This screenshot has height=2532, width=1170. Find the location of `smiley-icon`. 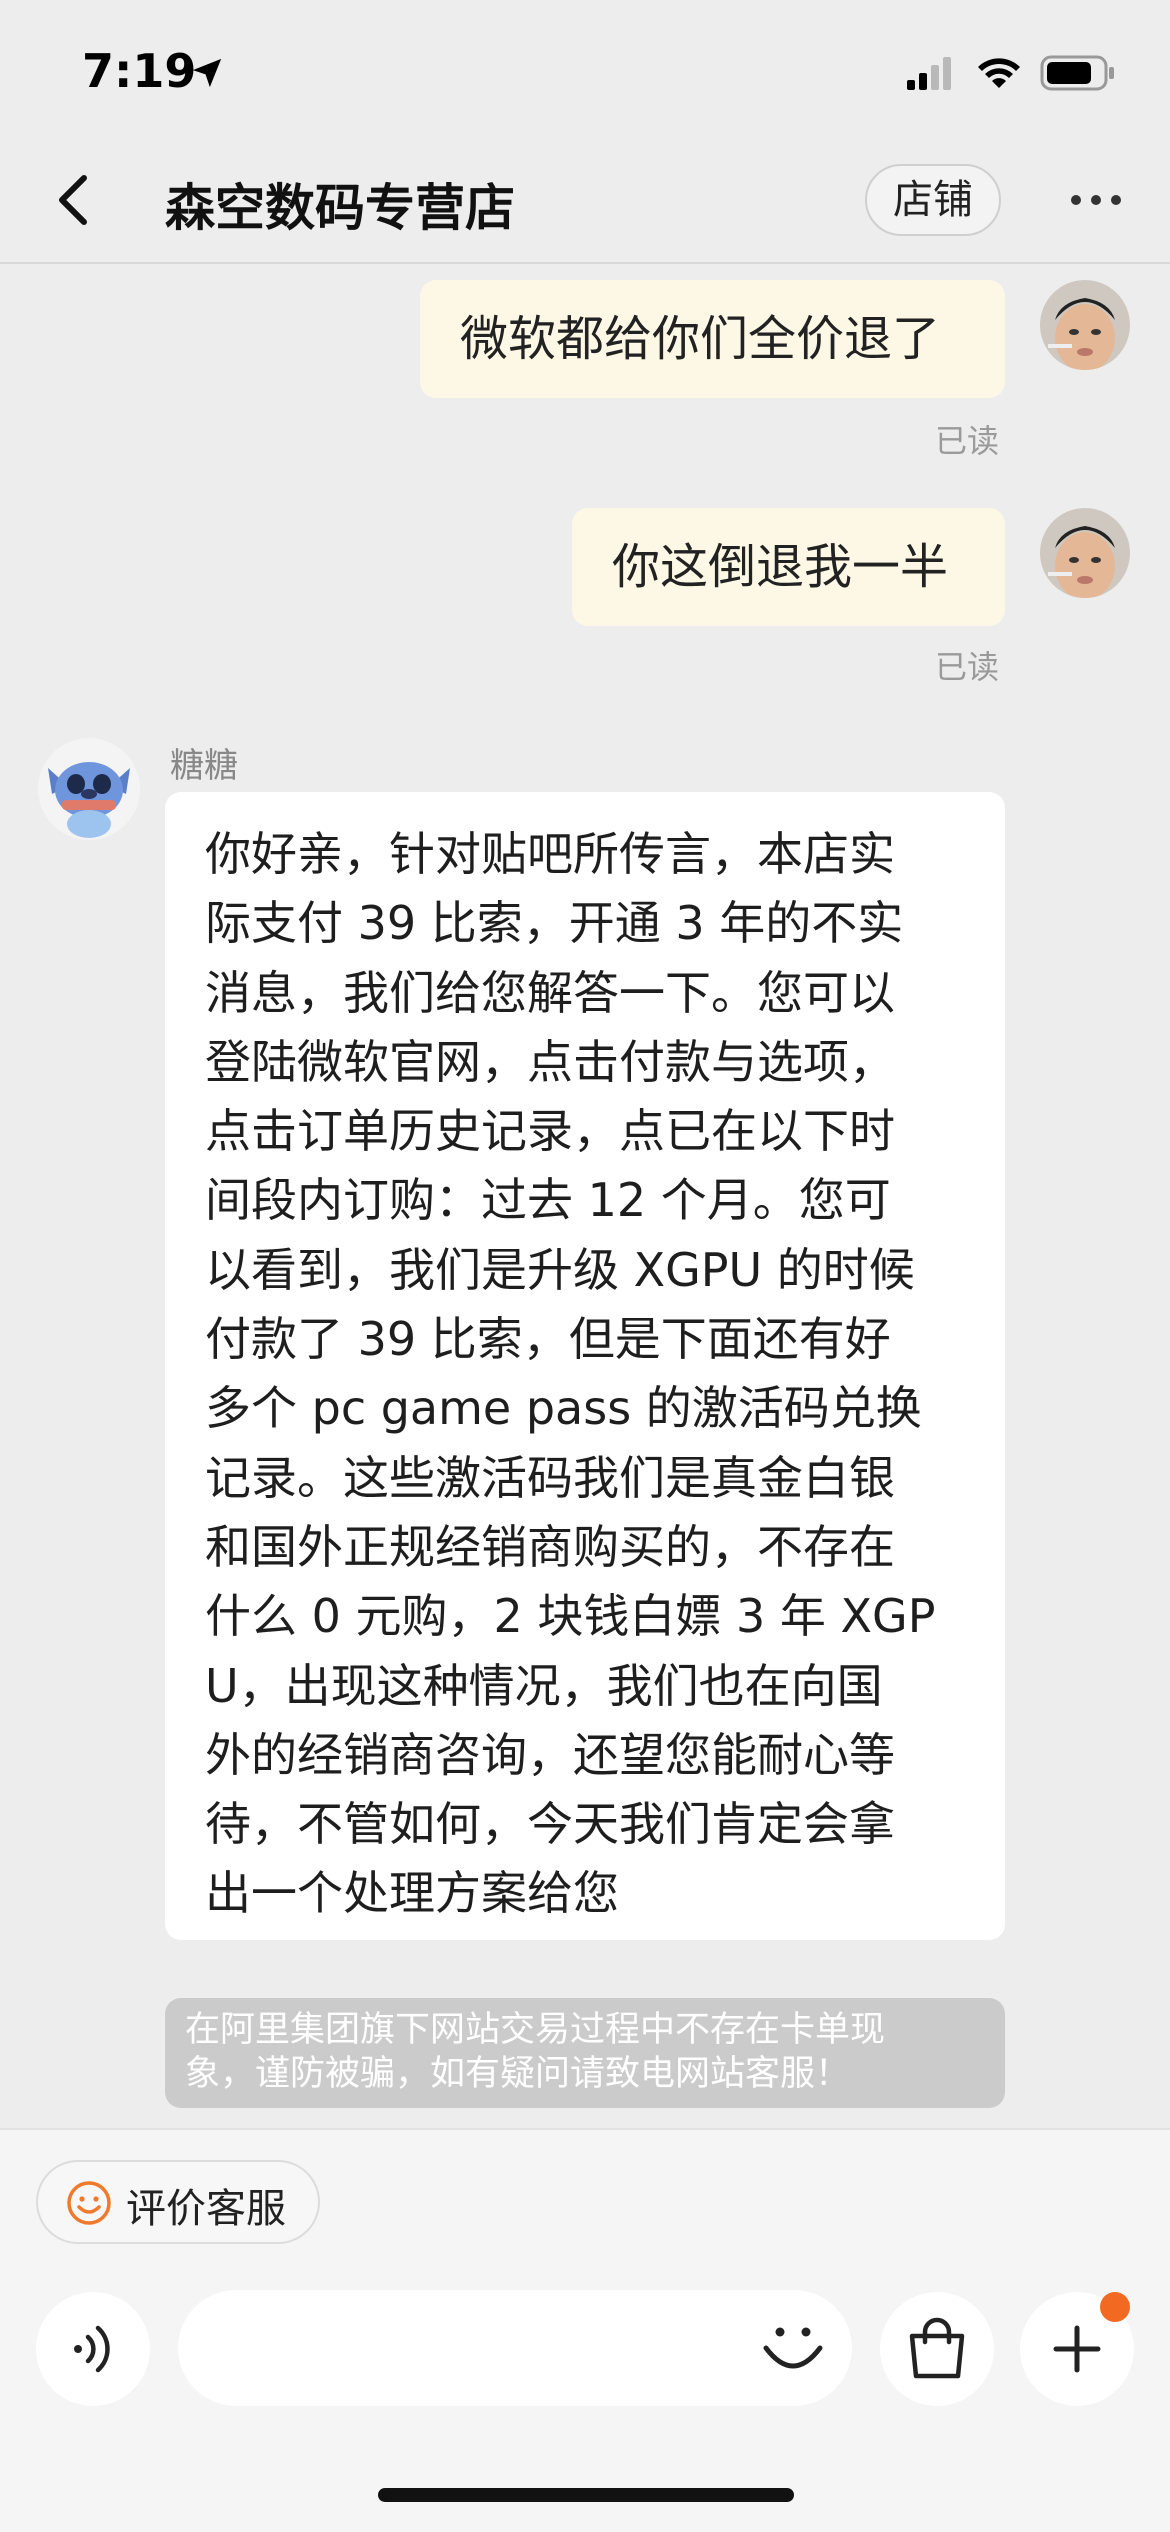

smiley-icon is located at coordinates (89, 2203).